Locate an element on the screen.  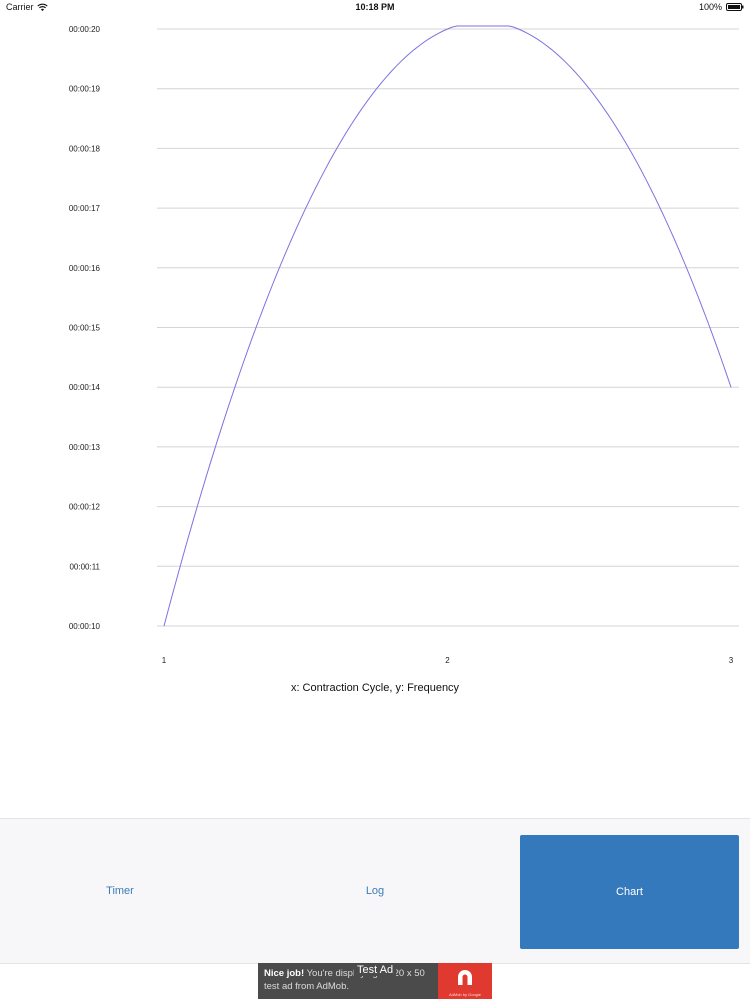
tab-chart: Chart is located at coordinates (629, 892).